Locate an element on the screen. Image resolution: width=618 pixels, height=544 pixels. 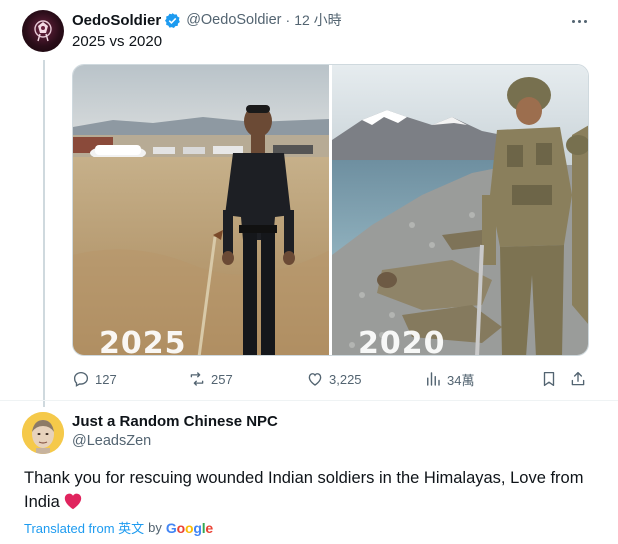
translation-attribution: Translated from 英文 by Google is located at coordinates (118, 527).